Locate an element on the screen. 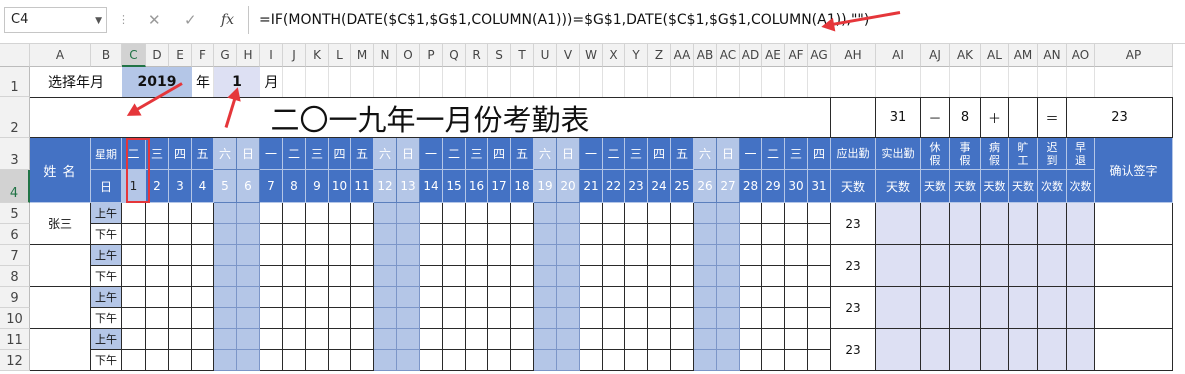 Image resolution: width=1185 pixels, height=374 pixels. date-cell: 12 is located at coordinates (385, 186).